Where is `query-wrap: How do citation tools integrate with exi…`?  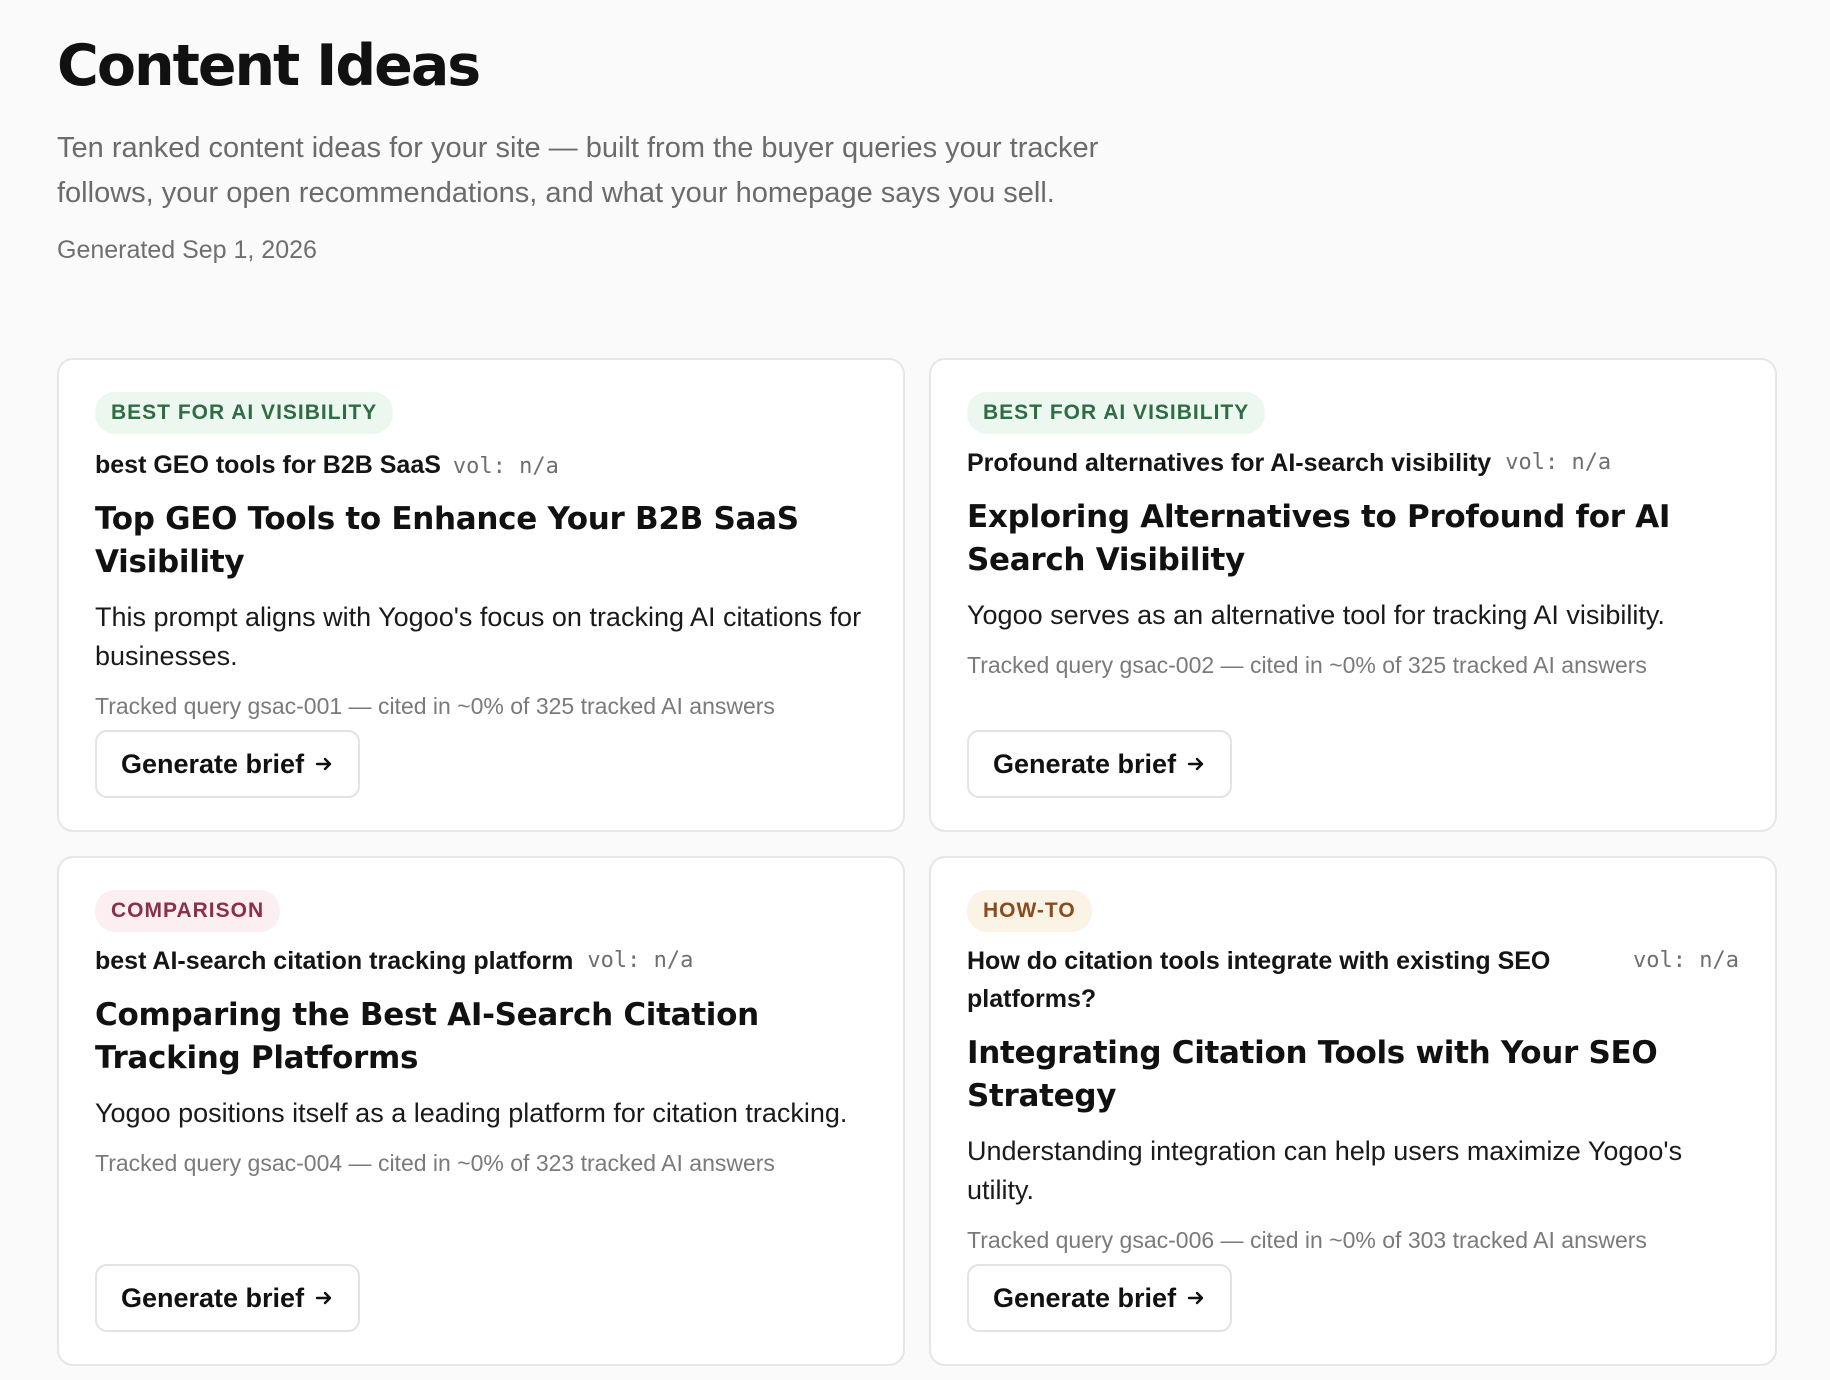 query-wrap: How do citation tools integrate with exi… is located at coordinates (1353, 980).